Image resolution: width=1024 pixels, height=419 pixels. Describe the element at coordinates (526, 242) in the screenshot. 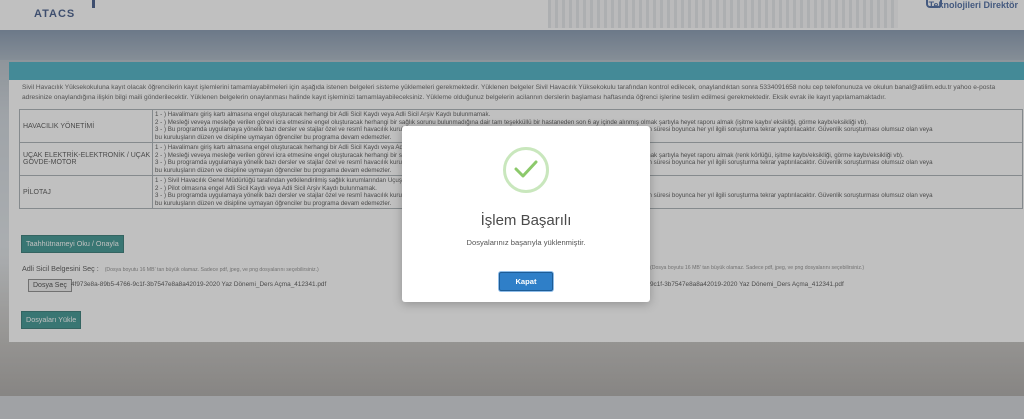

I see `dialog-message: Dosyalarınız başarıyla yüklenmiştir.` at that location.